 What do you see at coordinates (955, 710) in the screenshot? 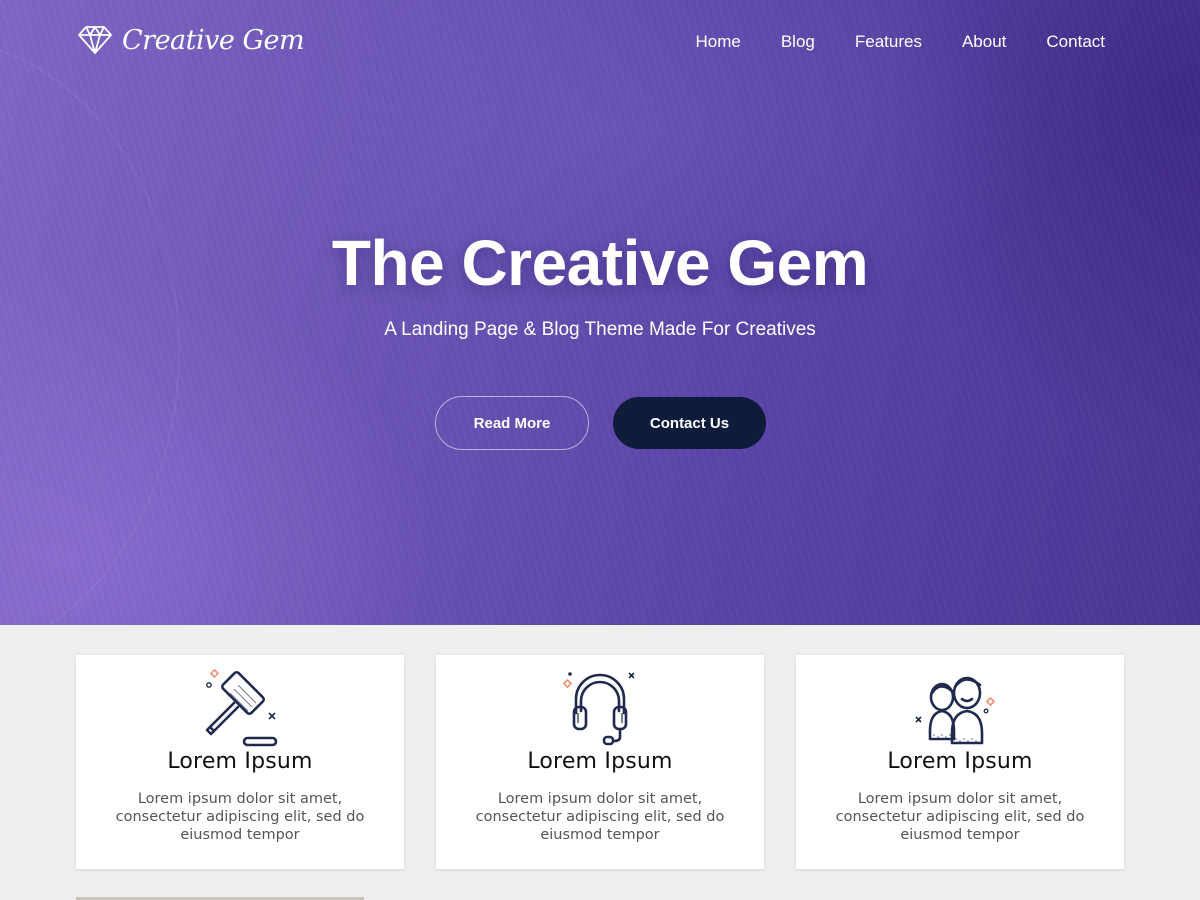
I see `users-icon` at bounding box center [955, 710].